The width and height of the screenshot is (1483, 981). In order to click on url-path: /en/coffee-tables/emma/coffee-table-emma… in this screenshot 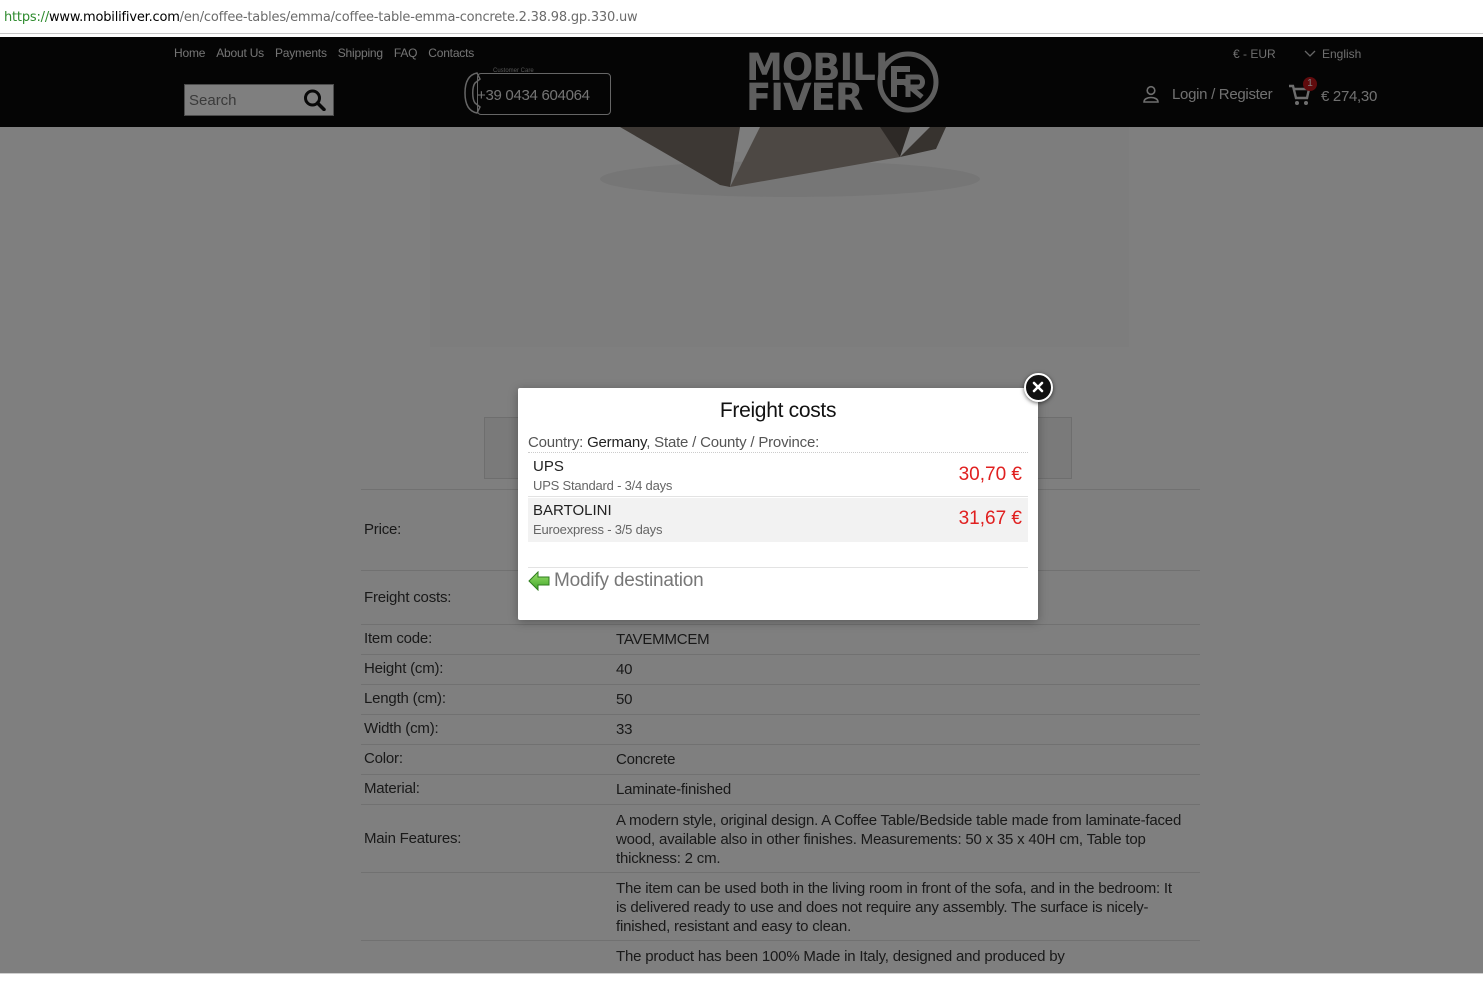, I will do `click(408, 17)`.